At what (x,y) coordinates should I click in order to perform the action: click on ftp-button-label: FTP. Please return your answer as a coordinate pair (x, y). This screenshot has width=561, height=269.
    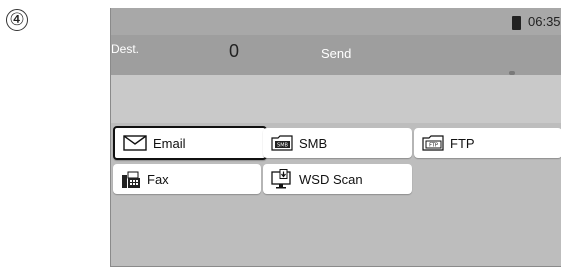
    Looking at the image, I should click on (462, 143).